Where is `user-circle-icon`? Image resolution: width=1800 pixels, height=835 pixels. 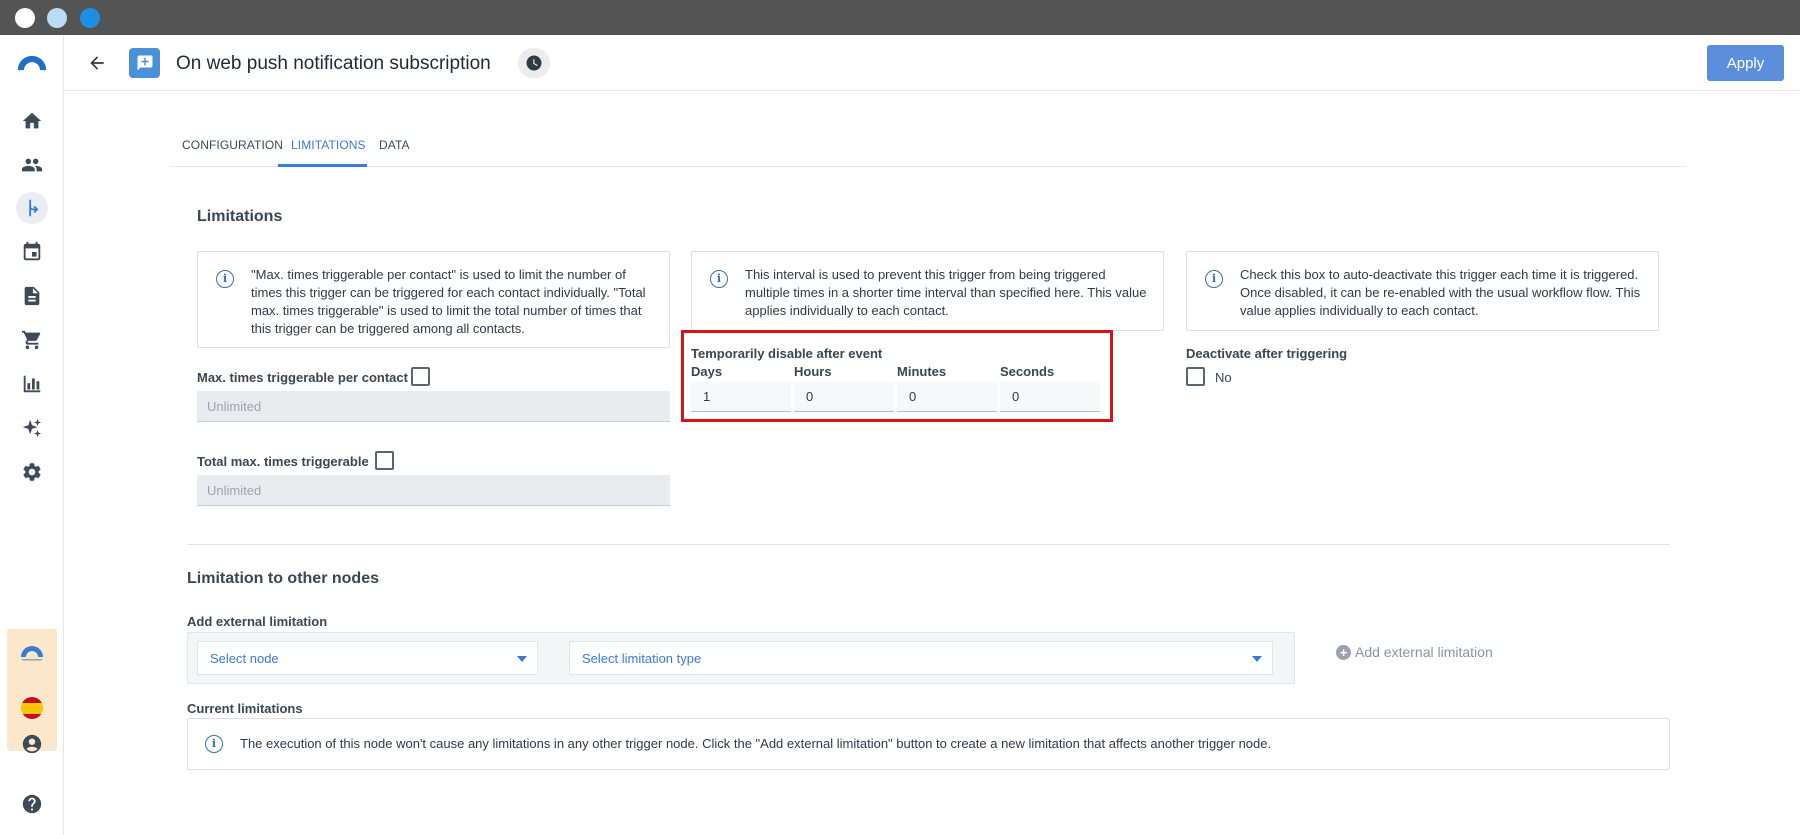 user-circle-icon is located at coordinates (32, 744).